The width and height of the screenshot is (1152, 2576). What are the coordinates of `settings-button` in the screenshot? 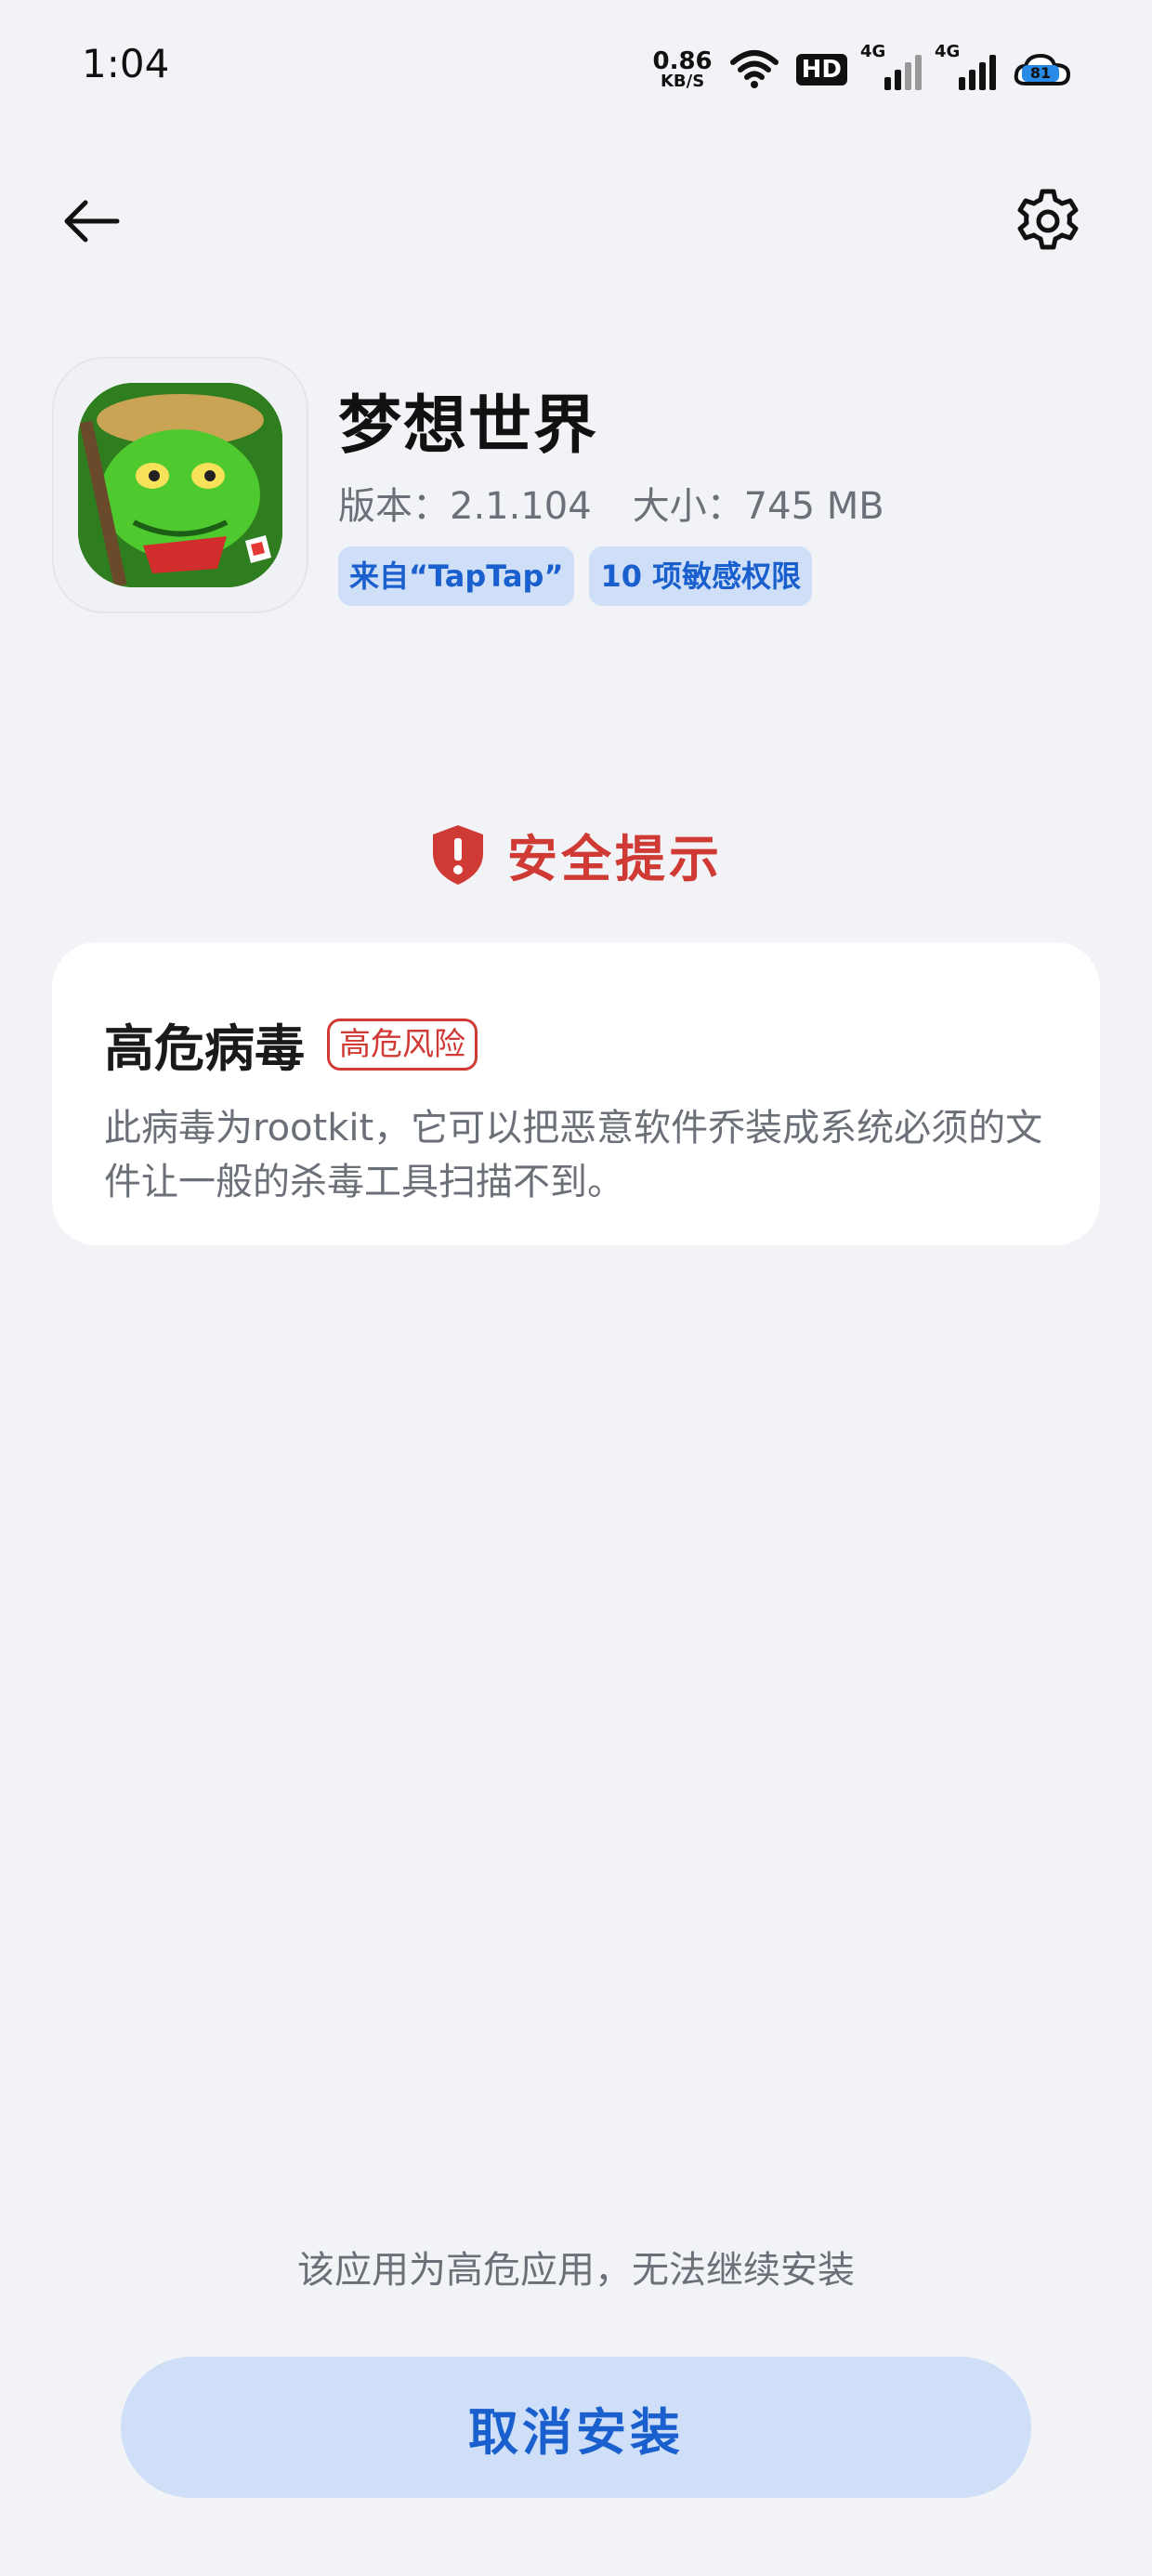 It's located at (1048, 221).